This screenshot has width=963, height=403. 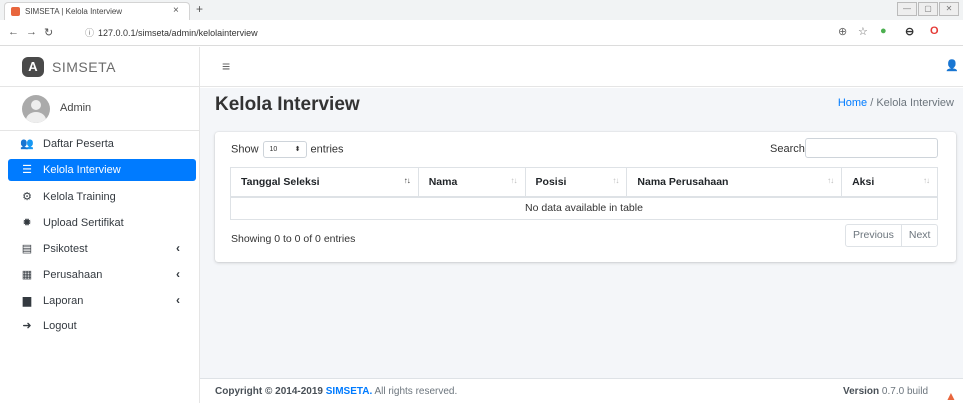 What do you see at coordinates (481, 10) in the screenshot?
I see `browser-tabbar: SIMSETA | Kelola Interview × + — ▢ ✕` at bounding box center [481, 10].